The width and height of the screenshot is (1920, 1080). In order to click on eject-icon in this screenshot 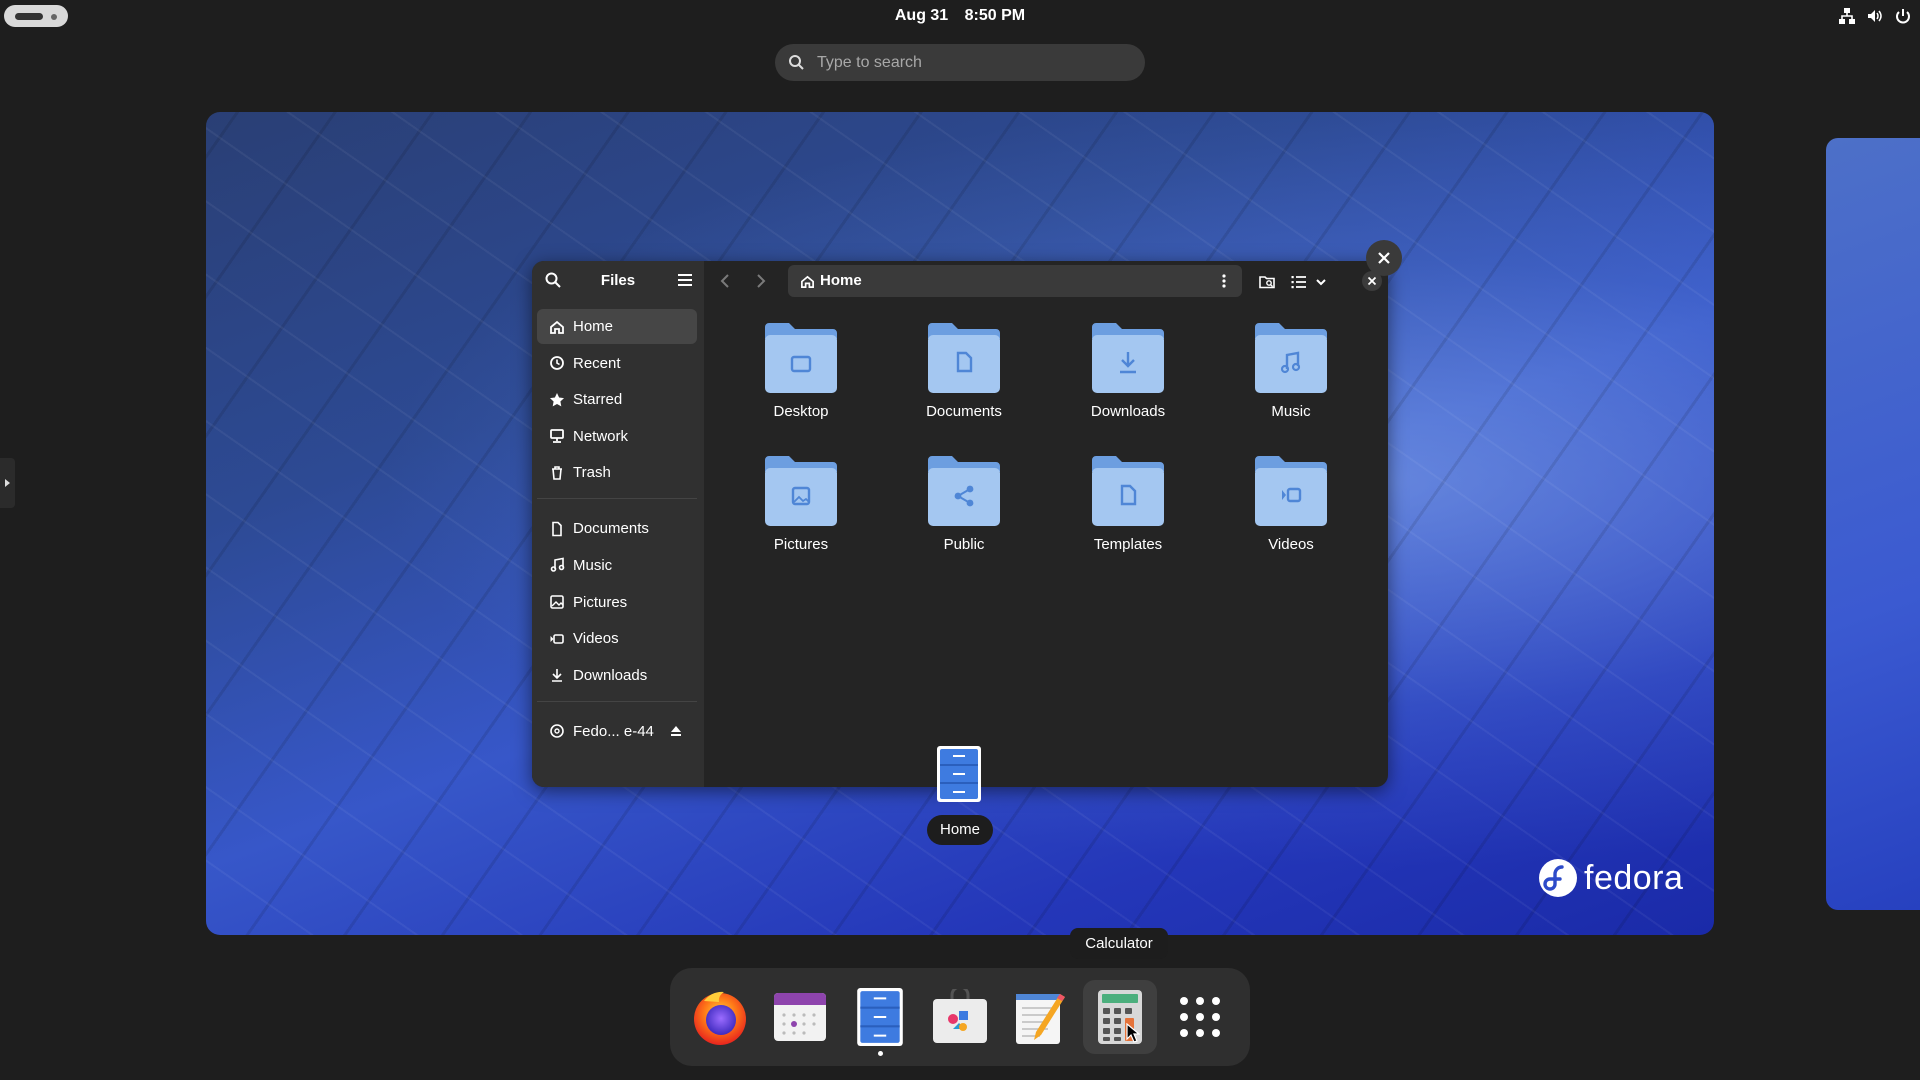, I will do `click(676, 731)`.